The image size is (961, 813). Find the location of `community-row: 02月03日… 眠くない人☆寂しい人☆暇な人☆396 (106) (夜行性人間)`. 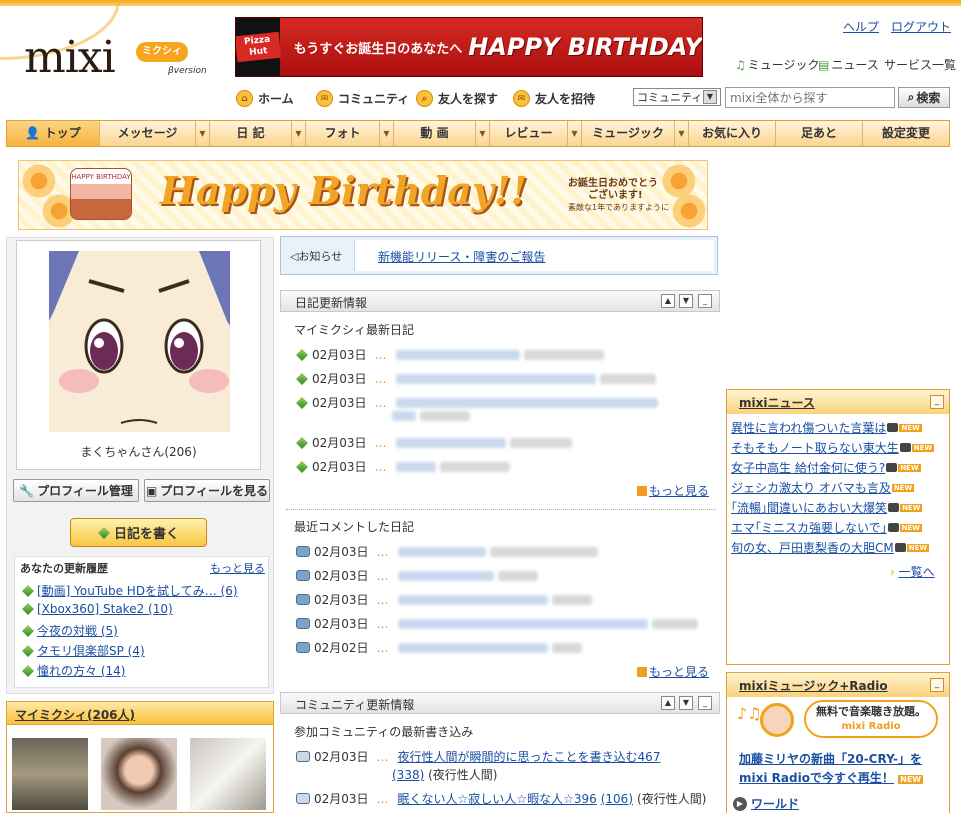

community-row: 02月03日… 眠くない人☆寂しい人☆暇な人☆396 (106) (夜行性人間) is located at coordinates (501, 798).